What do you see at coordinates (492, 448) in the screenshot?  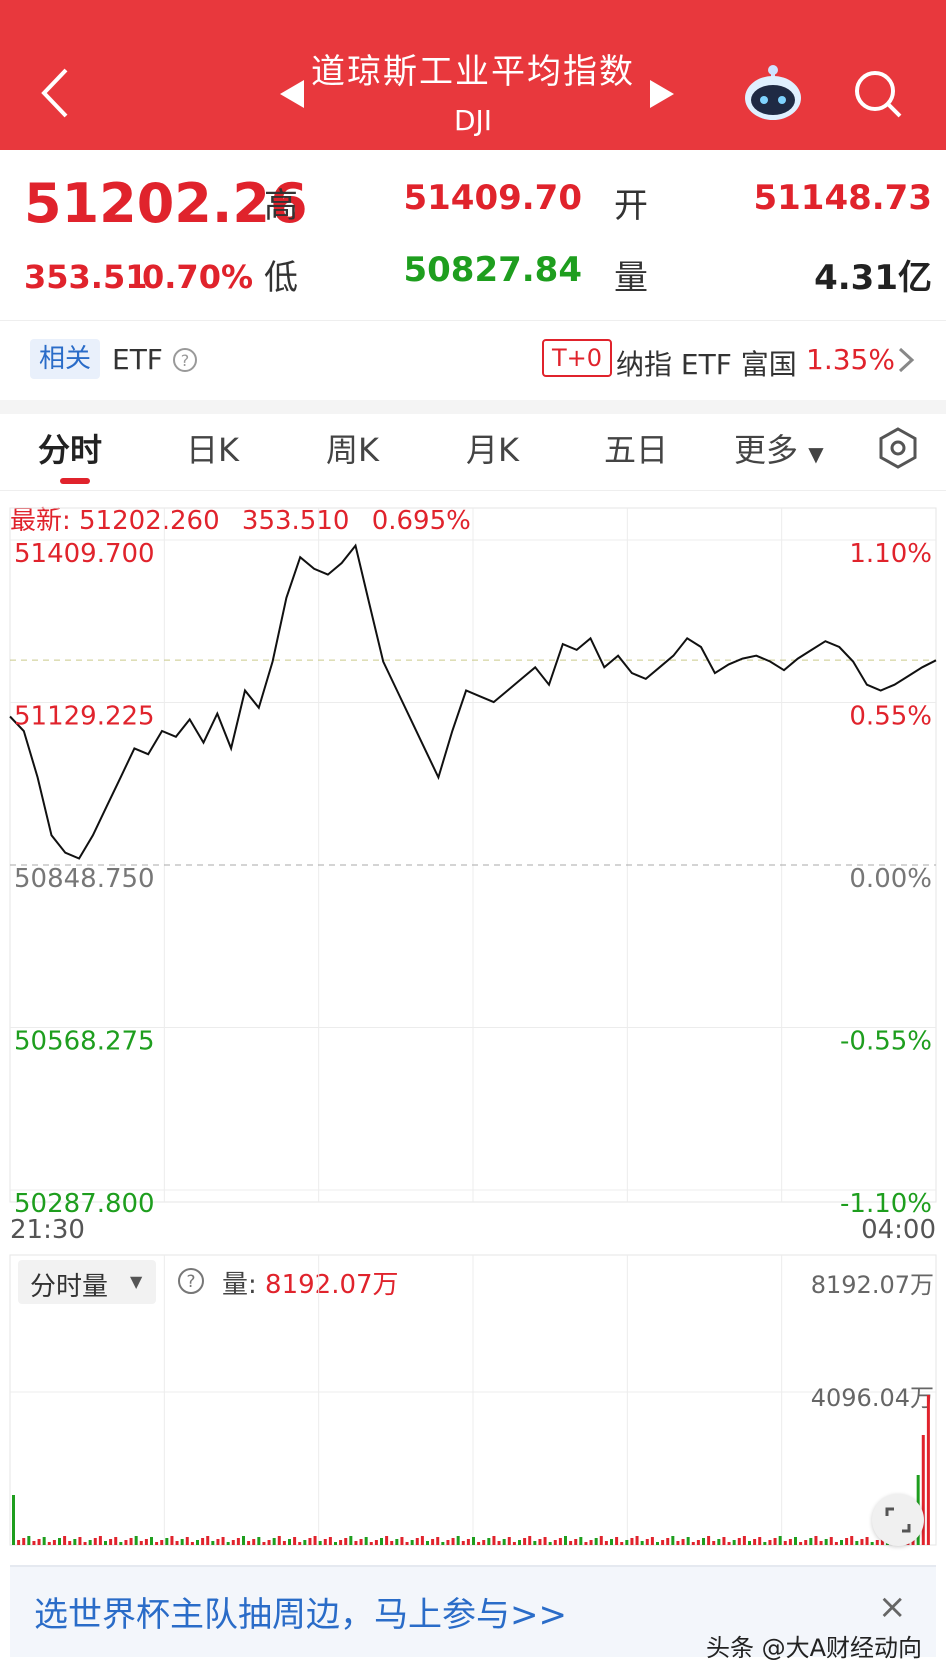 I see `tab-monthly-k: 月K` at bounding box center [492, 448].